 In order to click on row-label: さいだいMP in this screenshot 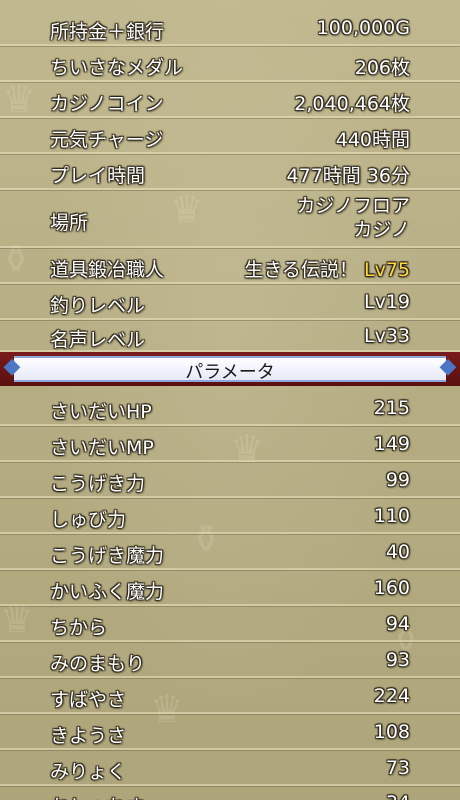, I will do `click(102, 448)`.